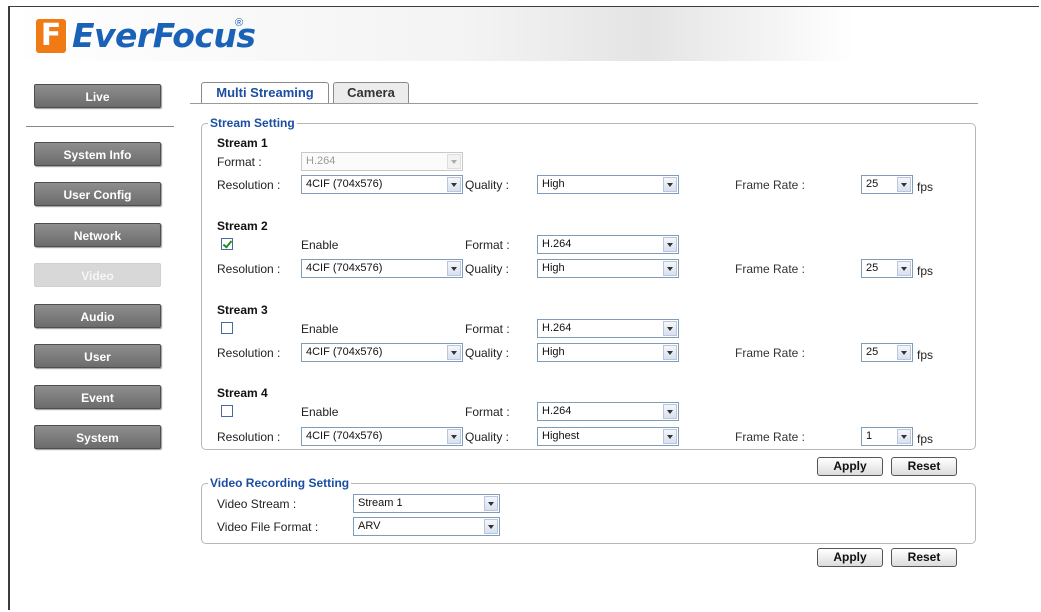  I want to click on stream-3-resolution-select: 4CIF (704x576), so click(382, 352).